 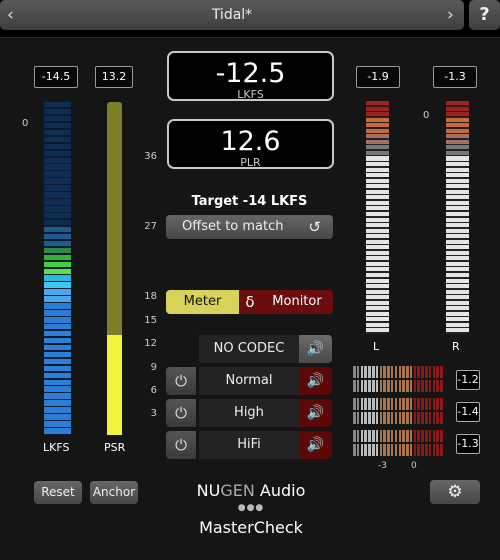 I want to click on loudness-readout: -12.5 LKFS, so click(x=250, y=76).